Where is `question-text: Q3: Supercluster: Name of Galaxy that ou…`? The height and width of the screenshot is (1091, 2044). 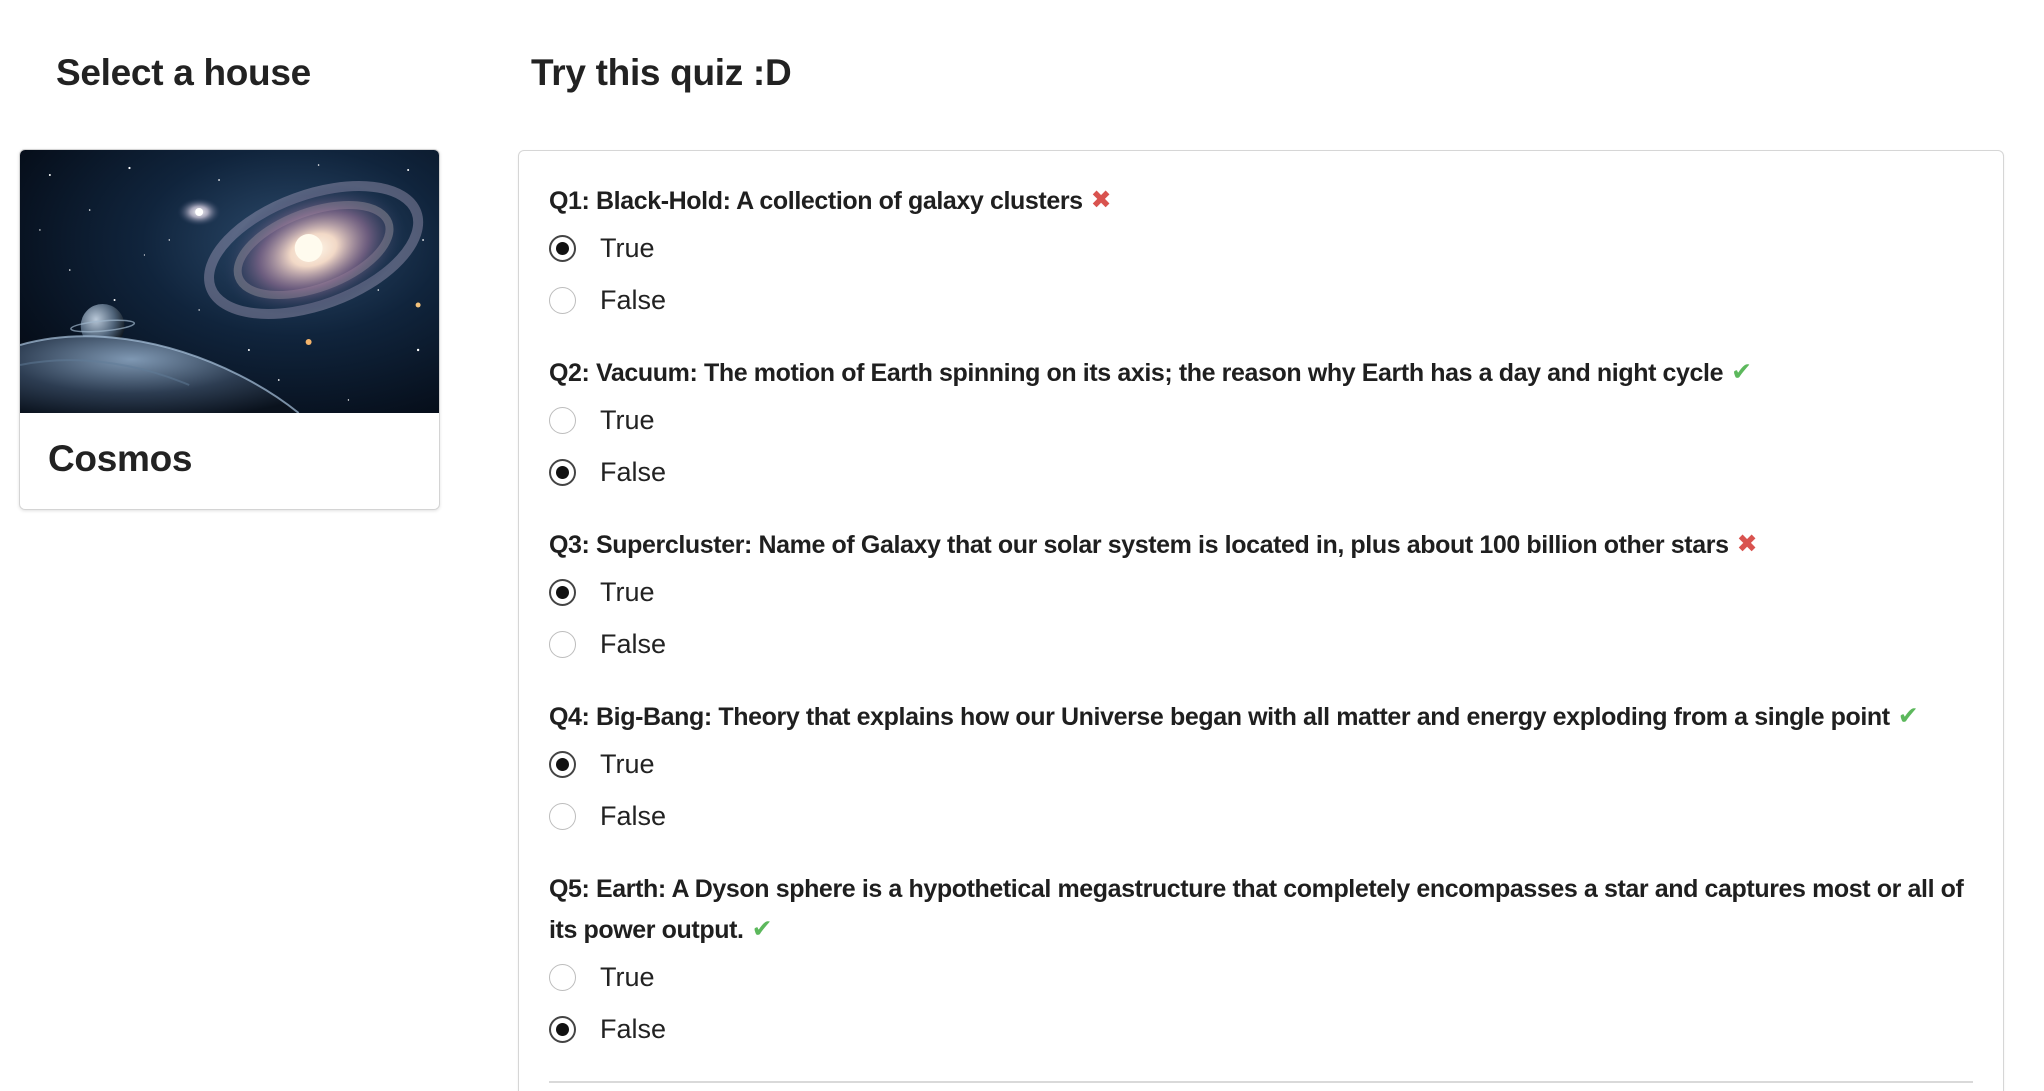
question-text: Q3: Supercluster: Name of Galaxy that ou… is located at coordinates (1259, 546).